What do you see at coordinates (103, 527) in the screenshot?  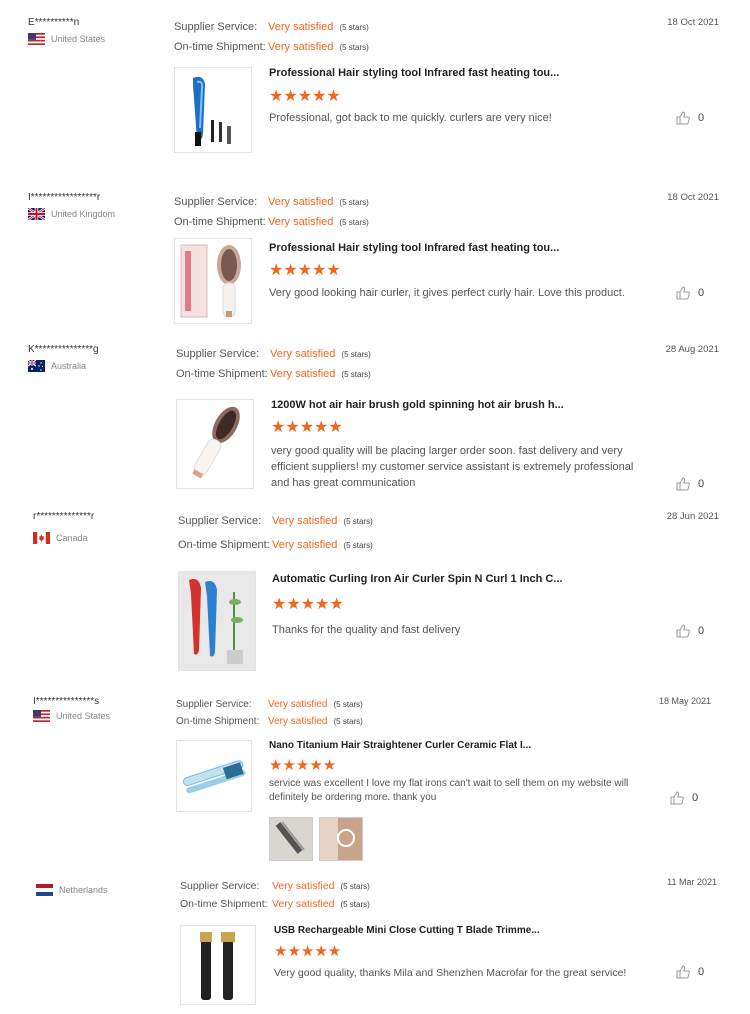 I see `buyer-info: r**************r Canada` at bounding box center [103, 527].